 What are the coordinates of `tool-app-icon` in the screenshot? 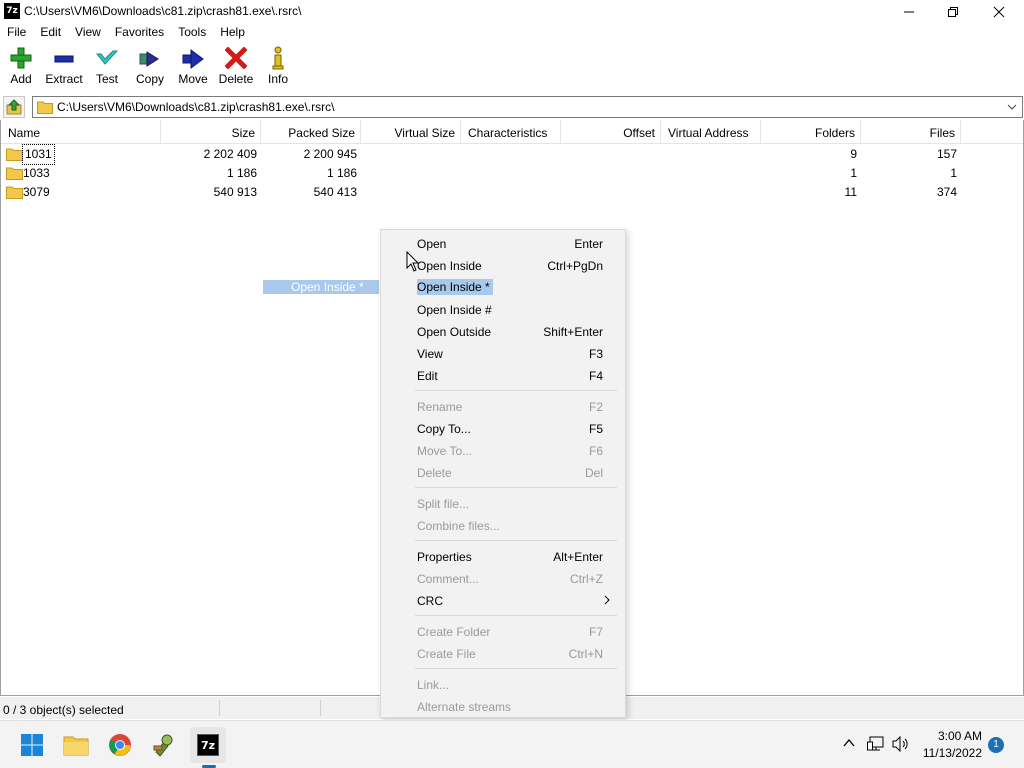 It's located at (163, 745).